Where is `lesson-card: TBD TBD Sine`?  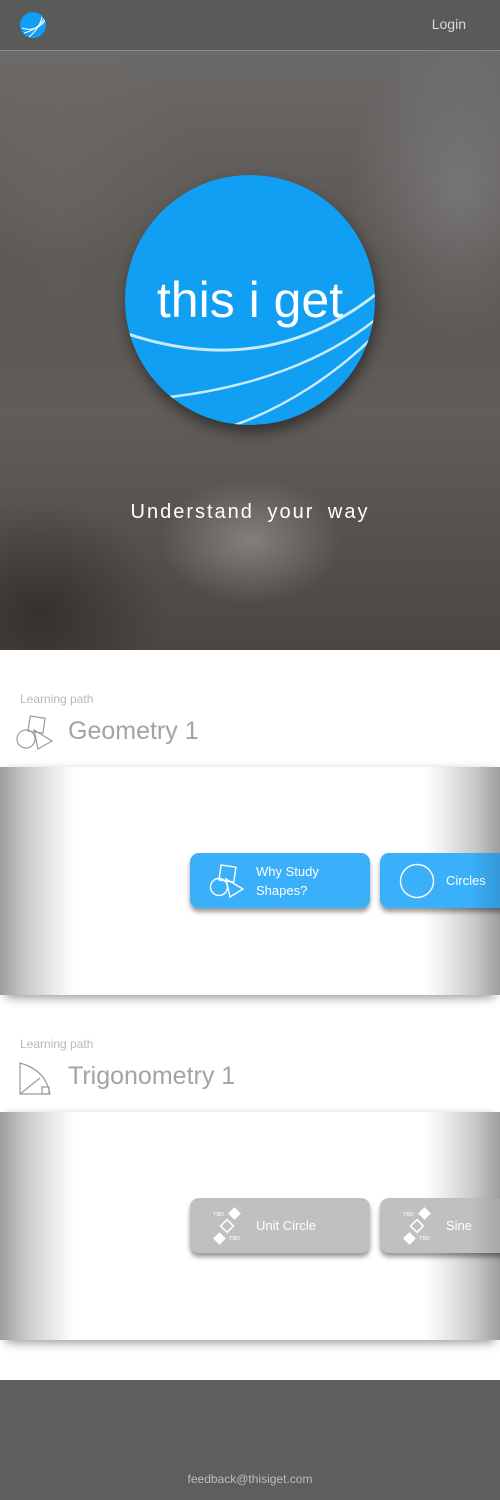
lesson-card: TBD TBD Sine is located at coordinates (440, 1225).